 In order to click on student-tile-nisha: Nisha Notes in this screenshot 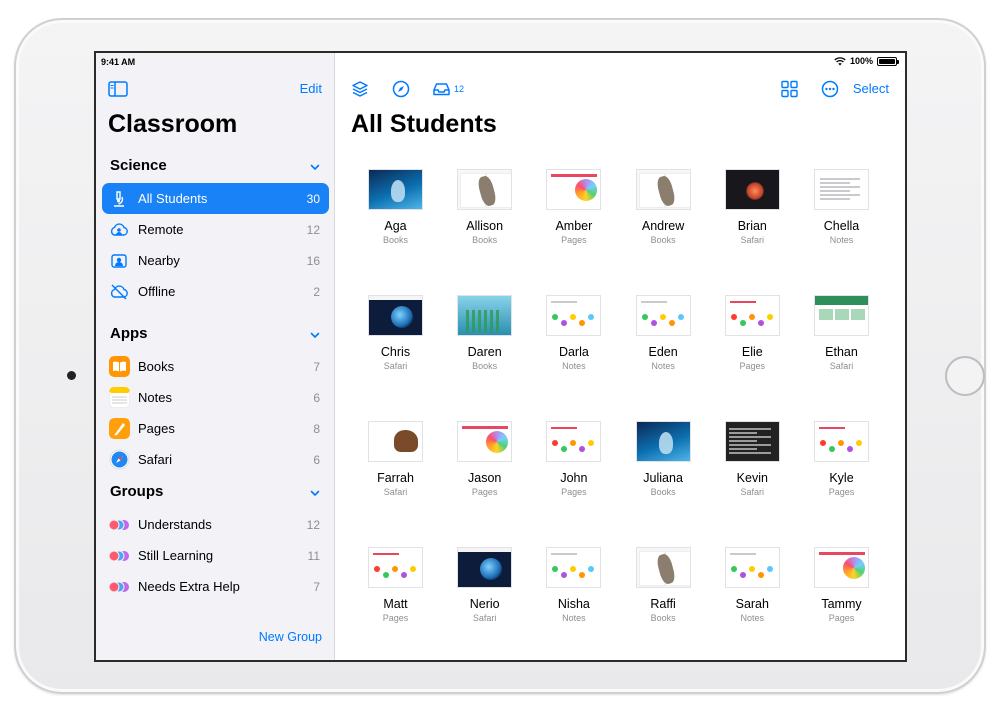, I will do `click(573, 597)`.